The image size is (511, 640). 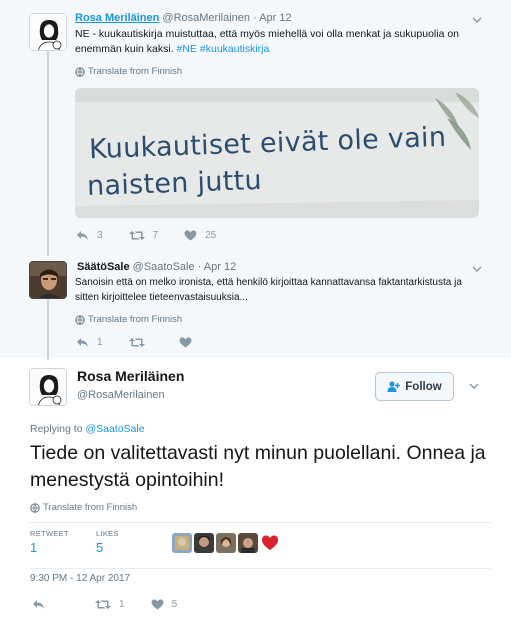 What do you see at coordinates (211, 235) in the screenshot?
I see `like-count: 25` at bounding box center [211, 235].